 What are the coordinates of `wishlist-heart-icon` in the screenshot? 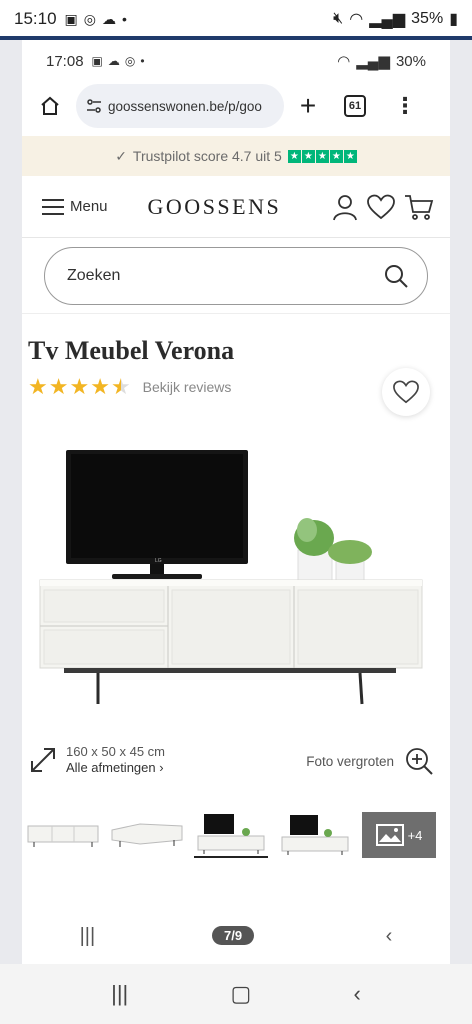 It's located at (381, 207).